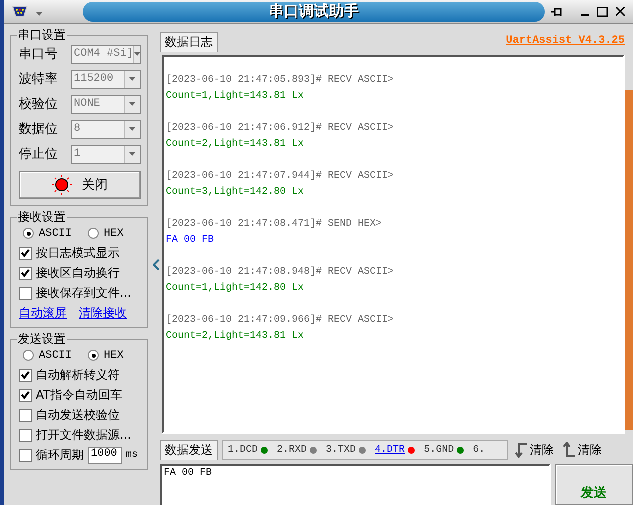  I want to click on group-title: 串口设置, so click(42, 35).